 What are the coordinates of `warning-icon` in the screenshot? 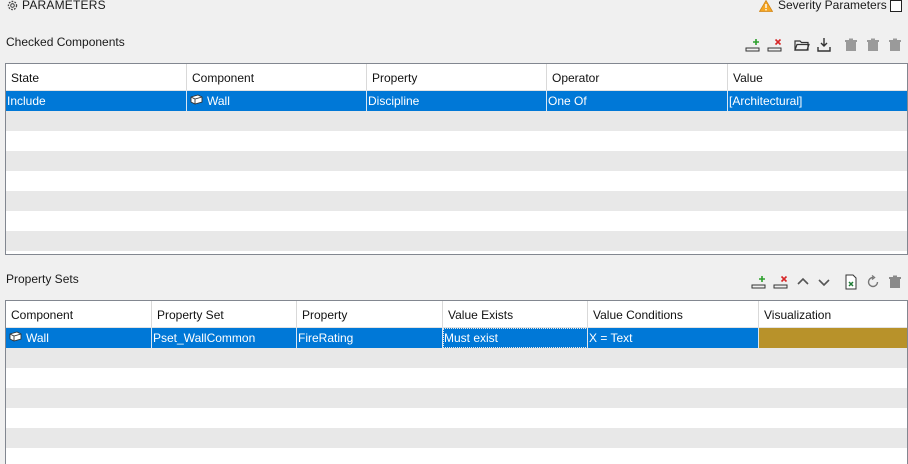 It's located at (766, 6).